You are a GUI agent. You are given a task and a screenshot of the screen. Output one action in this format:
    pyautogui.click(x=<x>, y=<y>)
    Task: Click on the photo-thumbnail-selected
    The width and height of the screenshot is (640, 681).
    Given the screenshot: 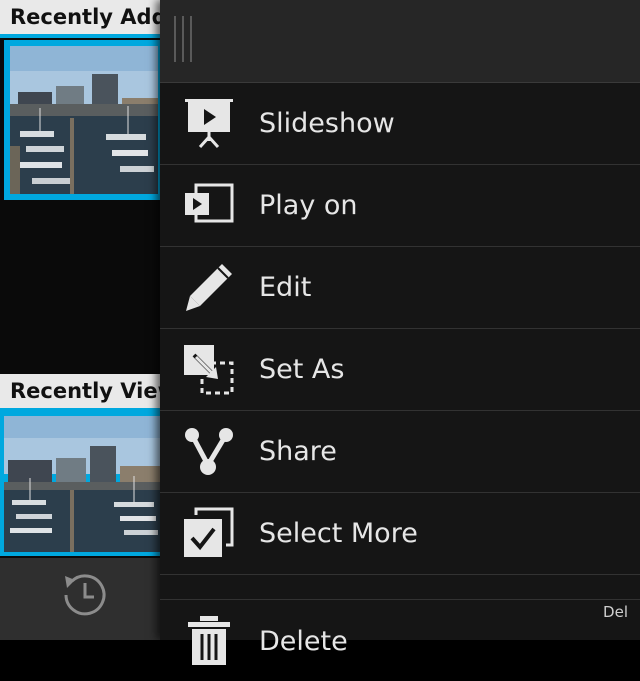 What is the action you would take?
    pyautogui.click(x=82, y=120)
    